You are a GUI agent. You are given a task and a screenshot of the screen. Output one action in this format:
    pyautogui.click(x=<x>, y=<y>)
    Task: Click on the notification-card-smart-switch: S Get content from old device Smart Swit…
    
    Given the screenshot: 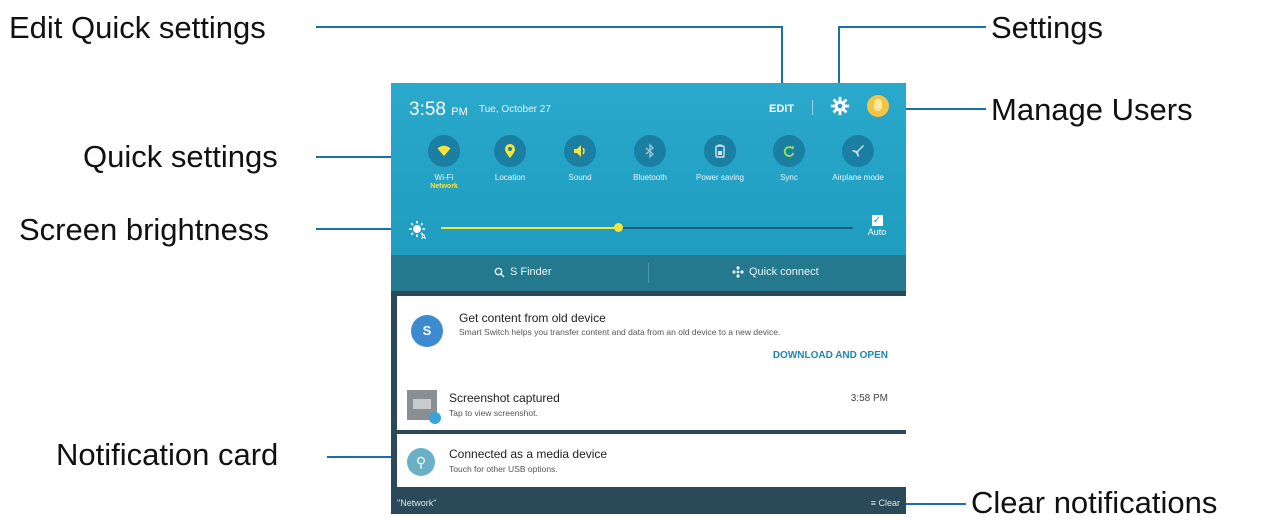 What is the action you would take?
    pyautogui.click(x=651, y=339)
    